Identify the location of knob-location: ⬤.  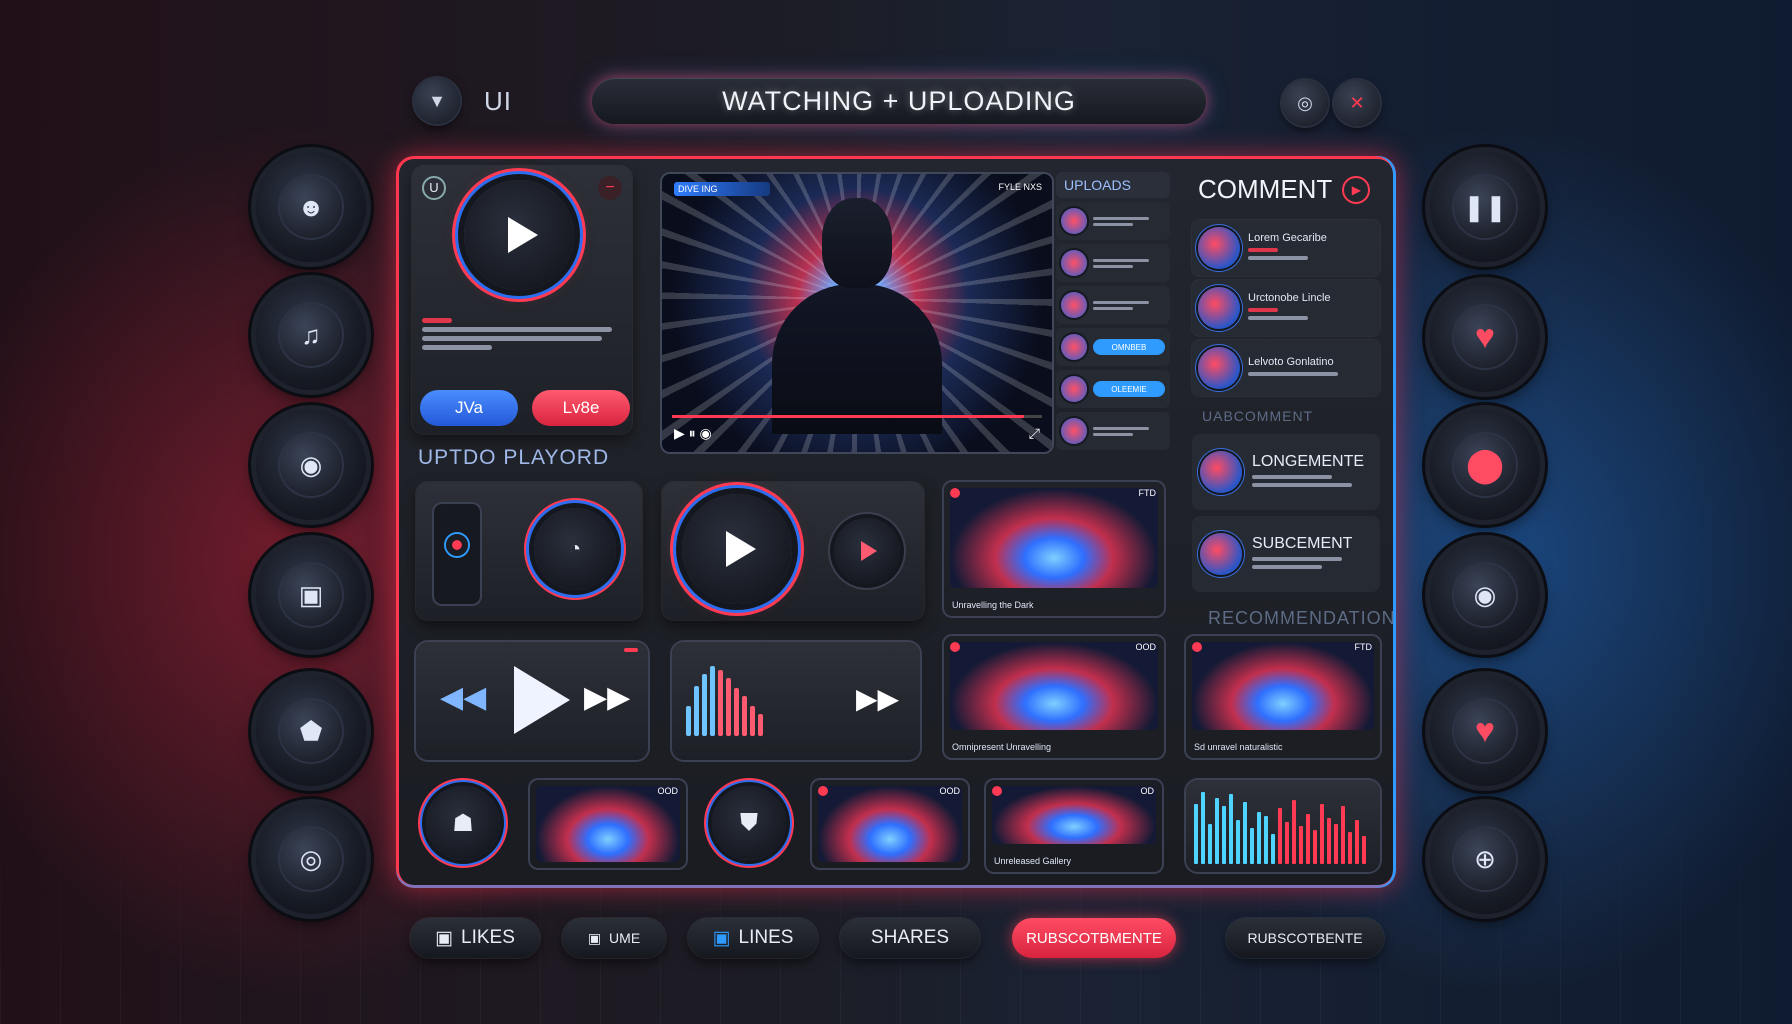
(1485, 465).